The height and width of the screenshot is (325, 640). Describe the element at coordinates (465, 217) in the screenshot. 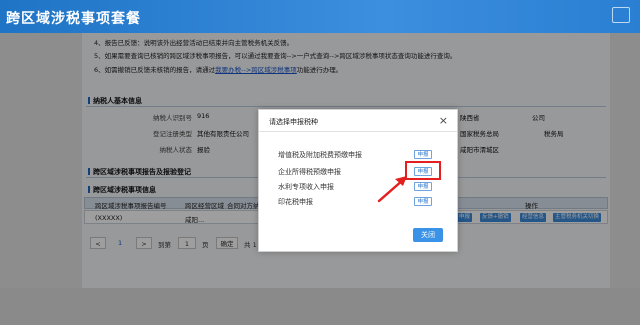

I see `row-declare-button: 申报` at that location.